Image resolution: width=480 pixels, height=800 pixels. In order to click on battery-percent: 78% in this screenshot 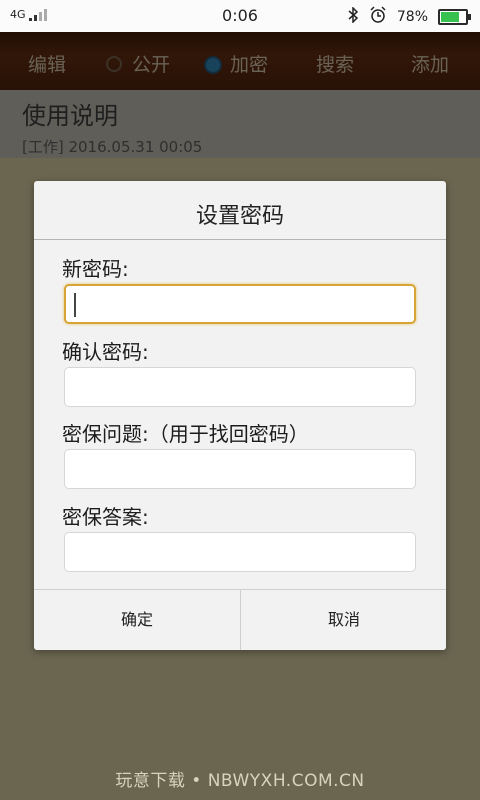, I will do `click(412, 17)`.